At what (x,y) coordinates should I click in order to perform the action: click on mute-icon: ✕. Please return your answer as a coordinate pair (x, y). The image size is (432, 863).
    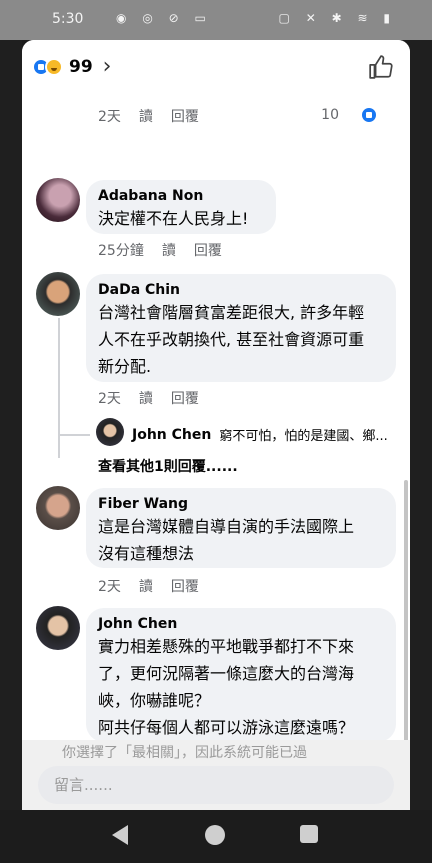
    Looking at the image, I should click on (313, 18).